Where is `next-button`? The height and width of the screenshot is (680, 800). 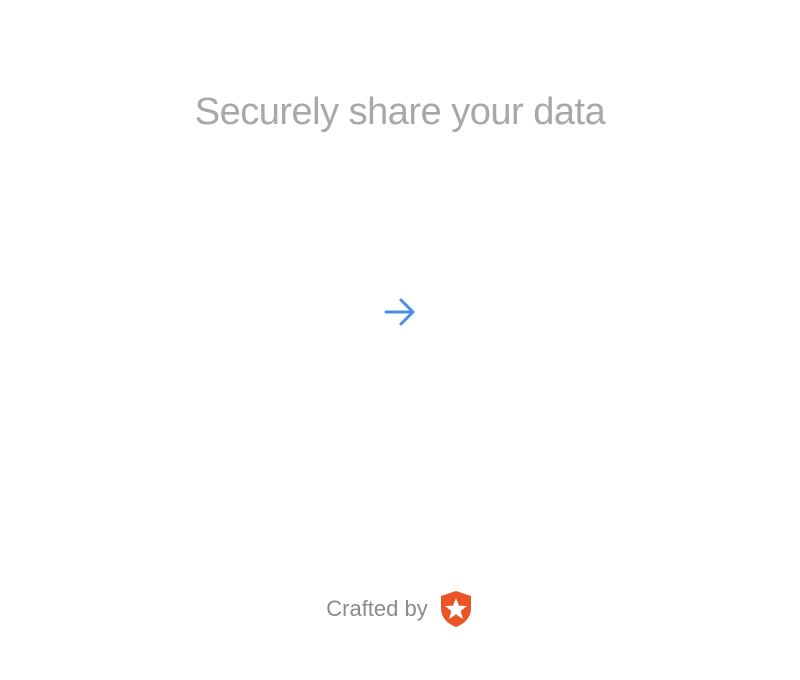 next-button is located at coordinates (400, 312).